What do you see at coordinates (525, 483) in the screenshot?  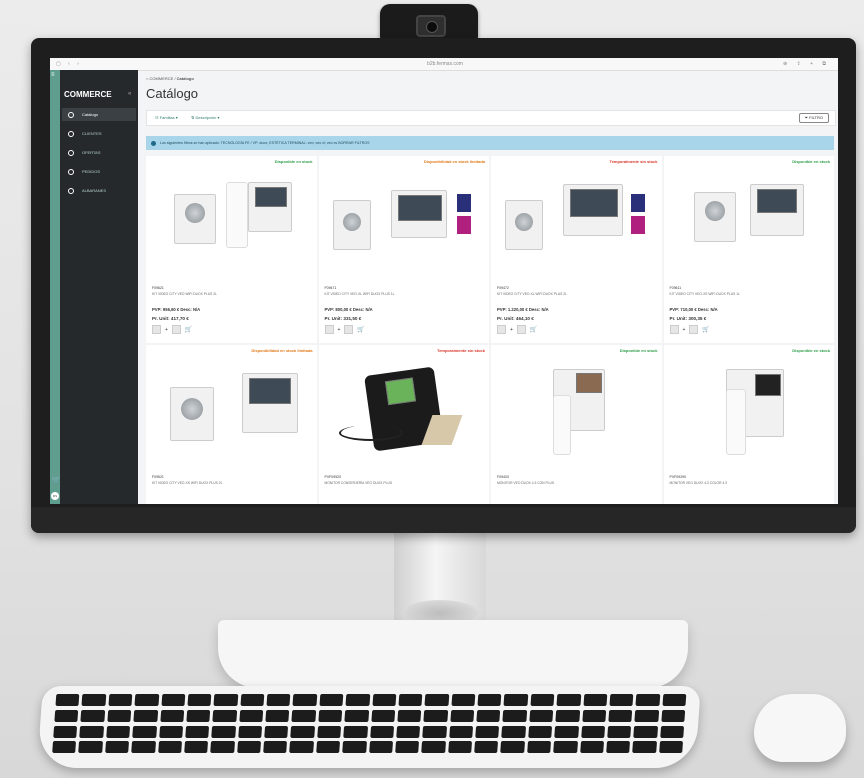 I see `product-desc: MONITOR VEO DUOX 4.3 CON PLUS` at bounding box center [525, 483].